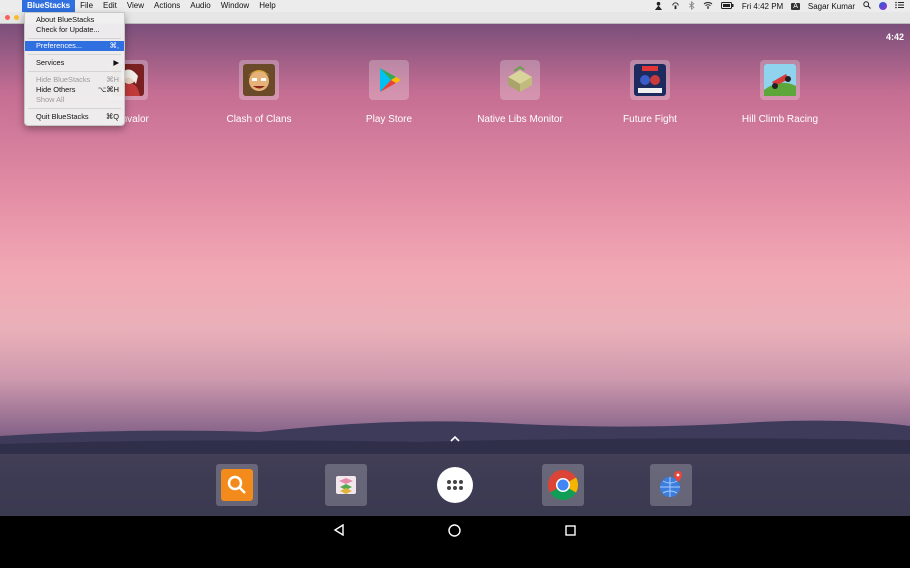 The image size is (910, 568). I want to click on menu-item-label: Show All, so click(50, 99).